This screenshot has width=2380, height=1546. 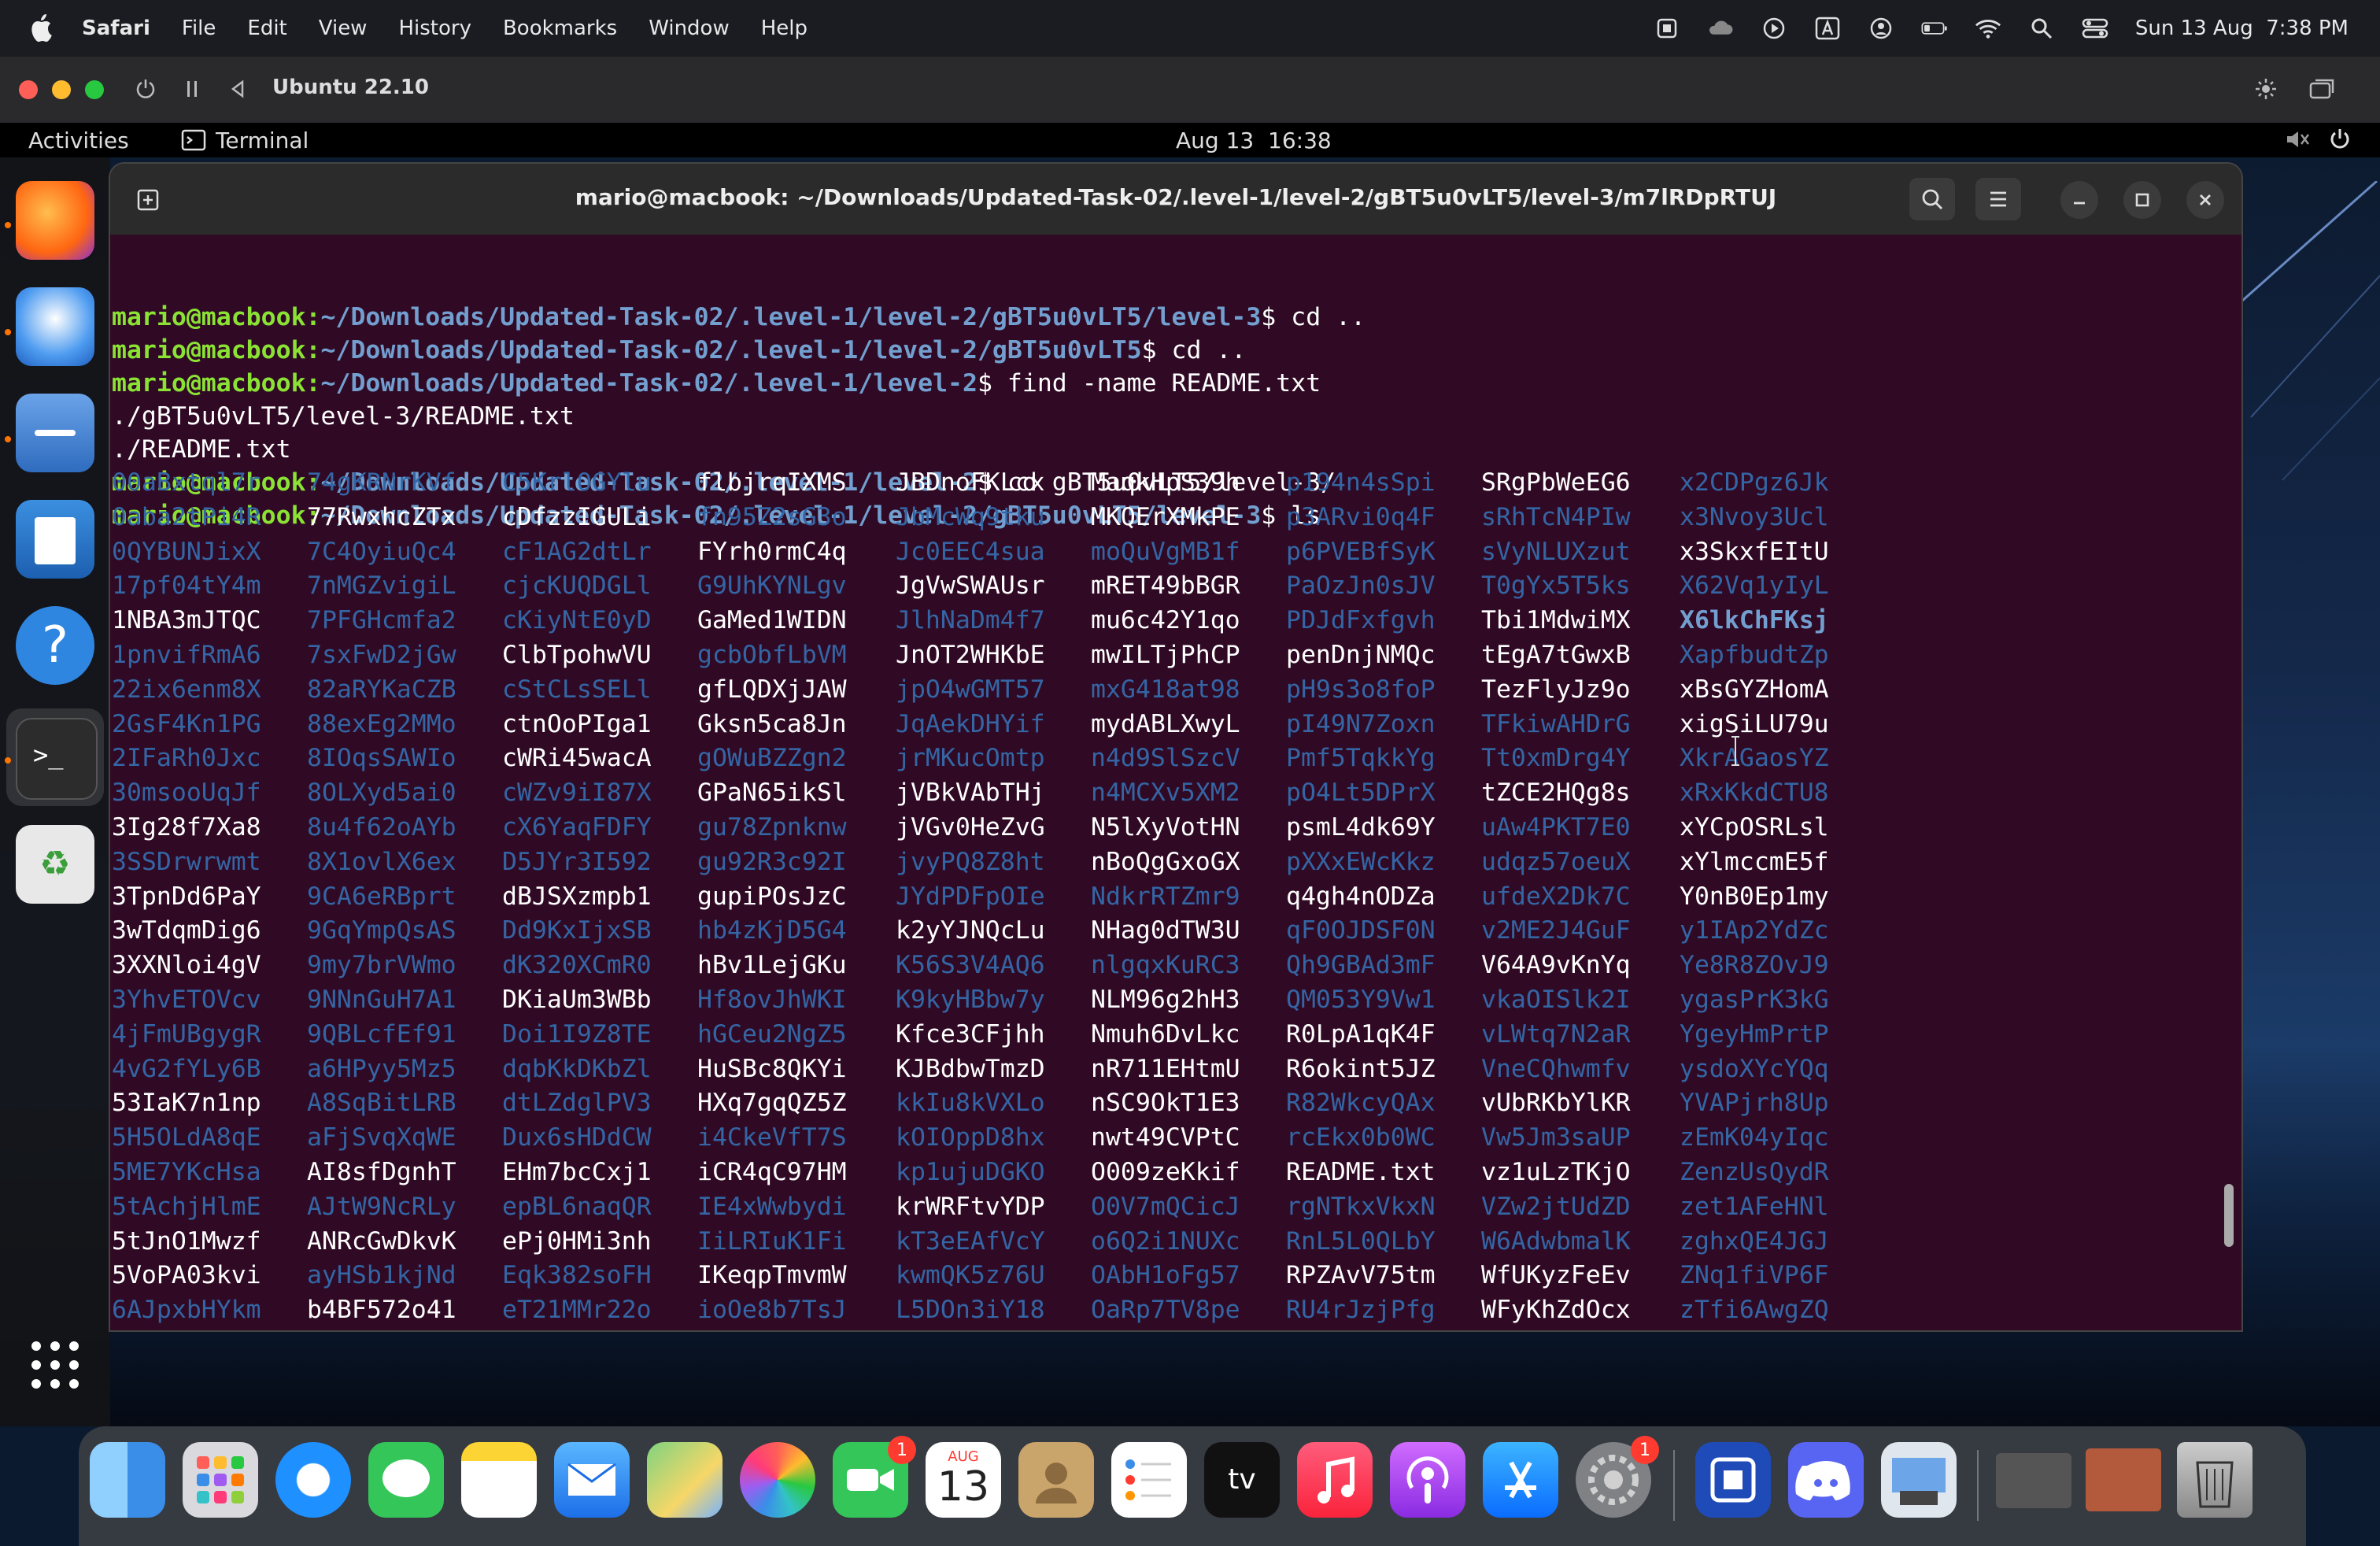 I want to click on files-icon, so click(x=55, y=433).